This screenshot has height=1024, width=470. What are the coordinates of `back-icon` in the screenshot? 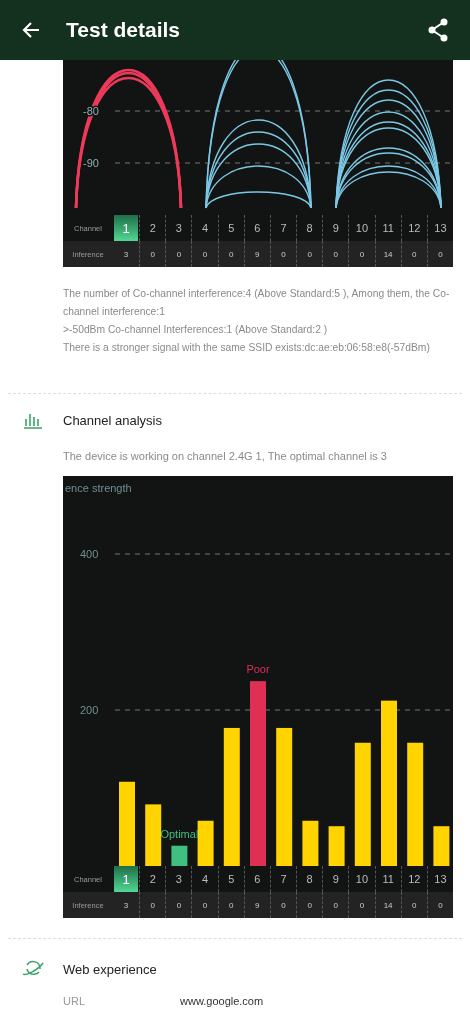 It's located at (31, 30).